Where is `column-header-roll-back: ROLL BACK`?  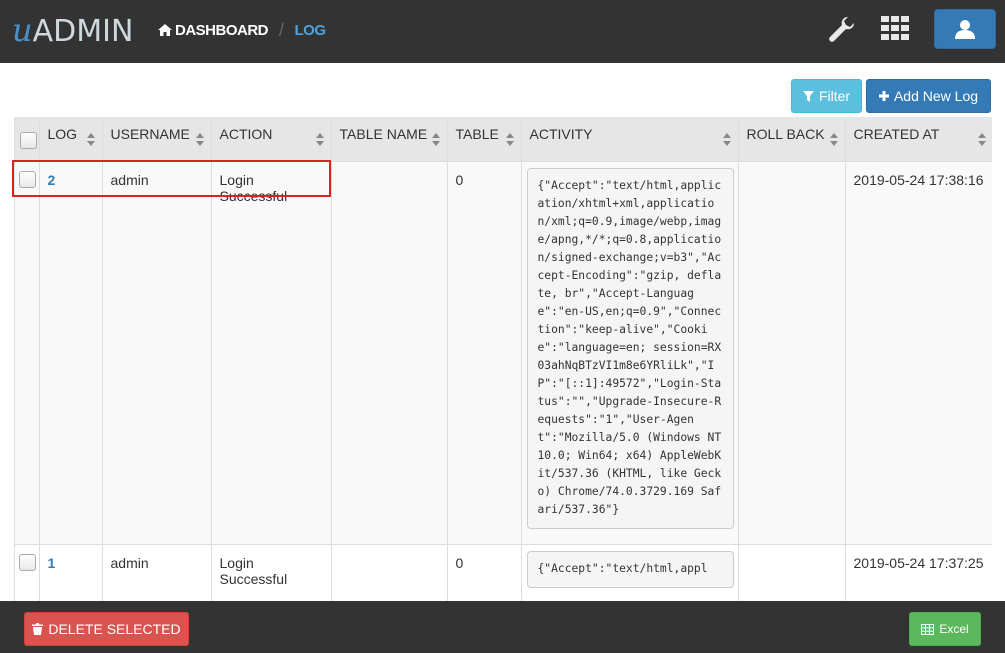
column-header-roll-back: ROLL BACK is located at coordinates (792, 139).